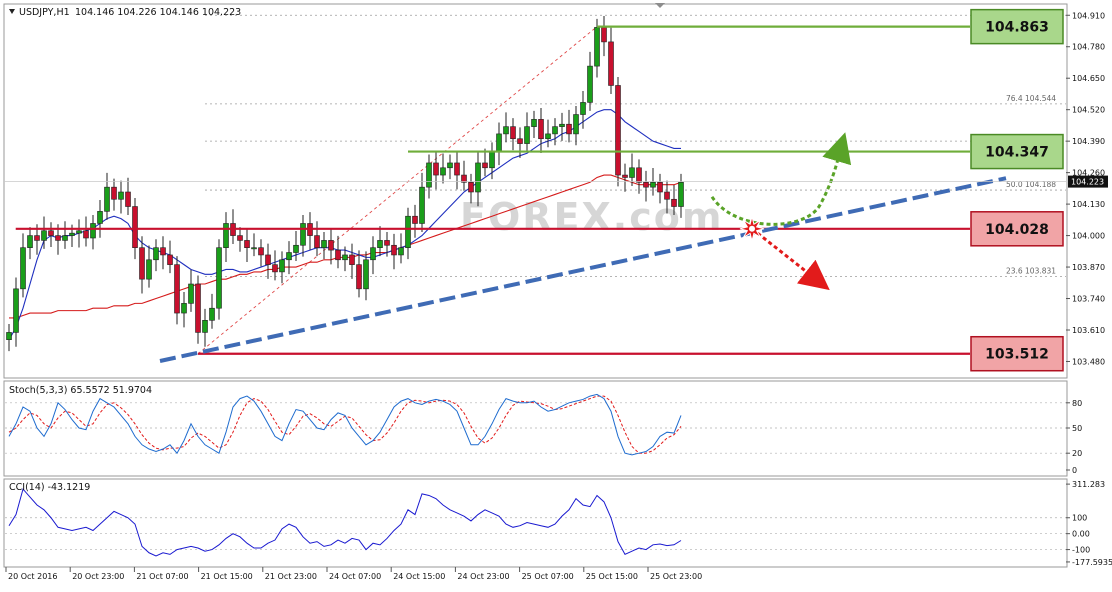  What do you see at coordinates (291, 576) in the screenshot?
I see `time-tick-label: 21 Oct 23:00` at bounding box center [291, 576].